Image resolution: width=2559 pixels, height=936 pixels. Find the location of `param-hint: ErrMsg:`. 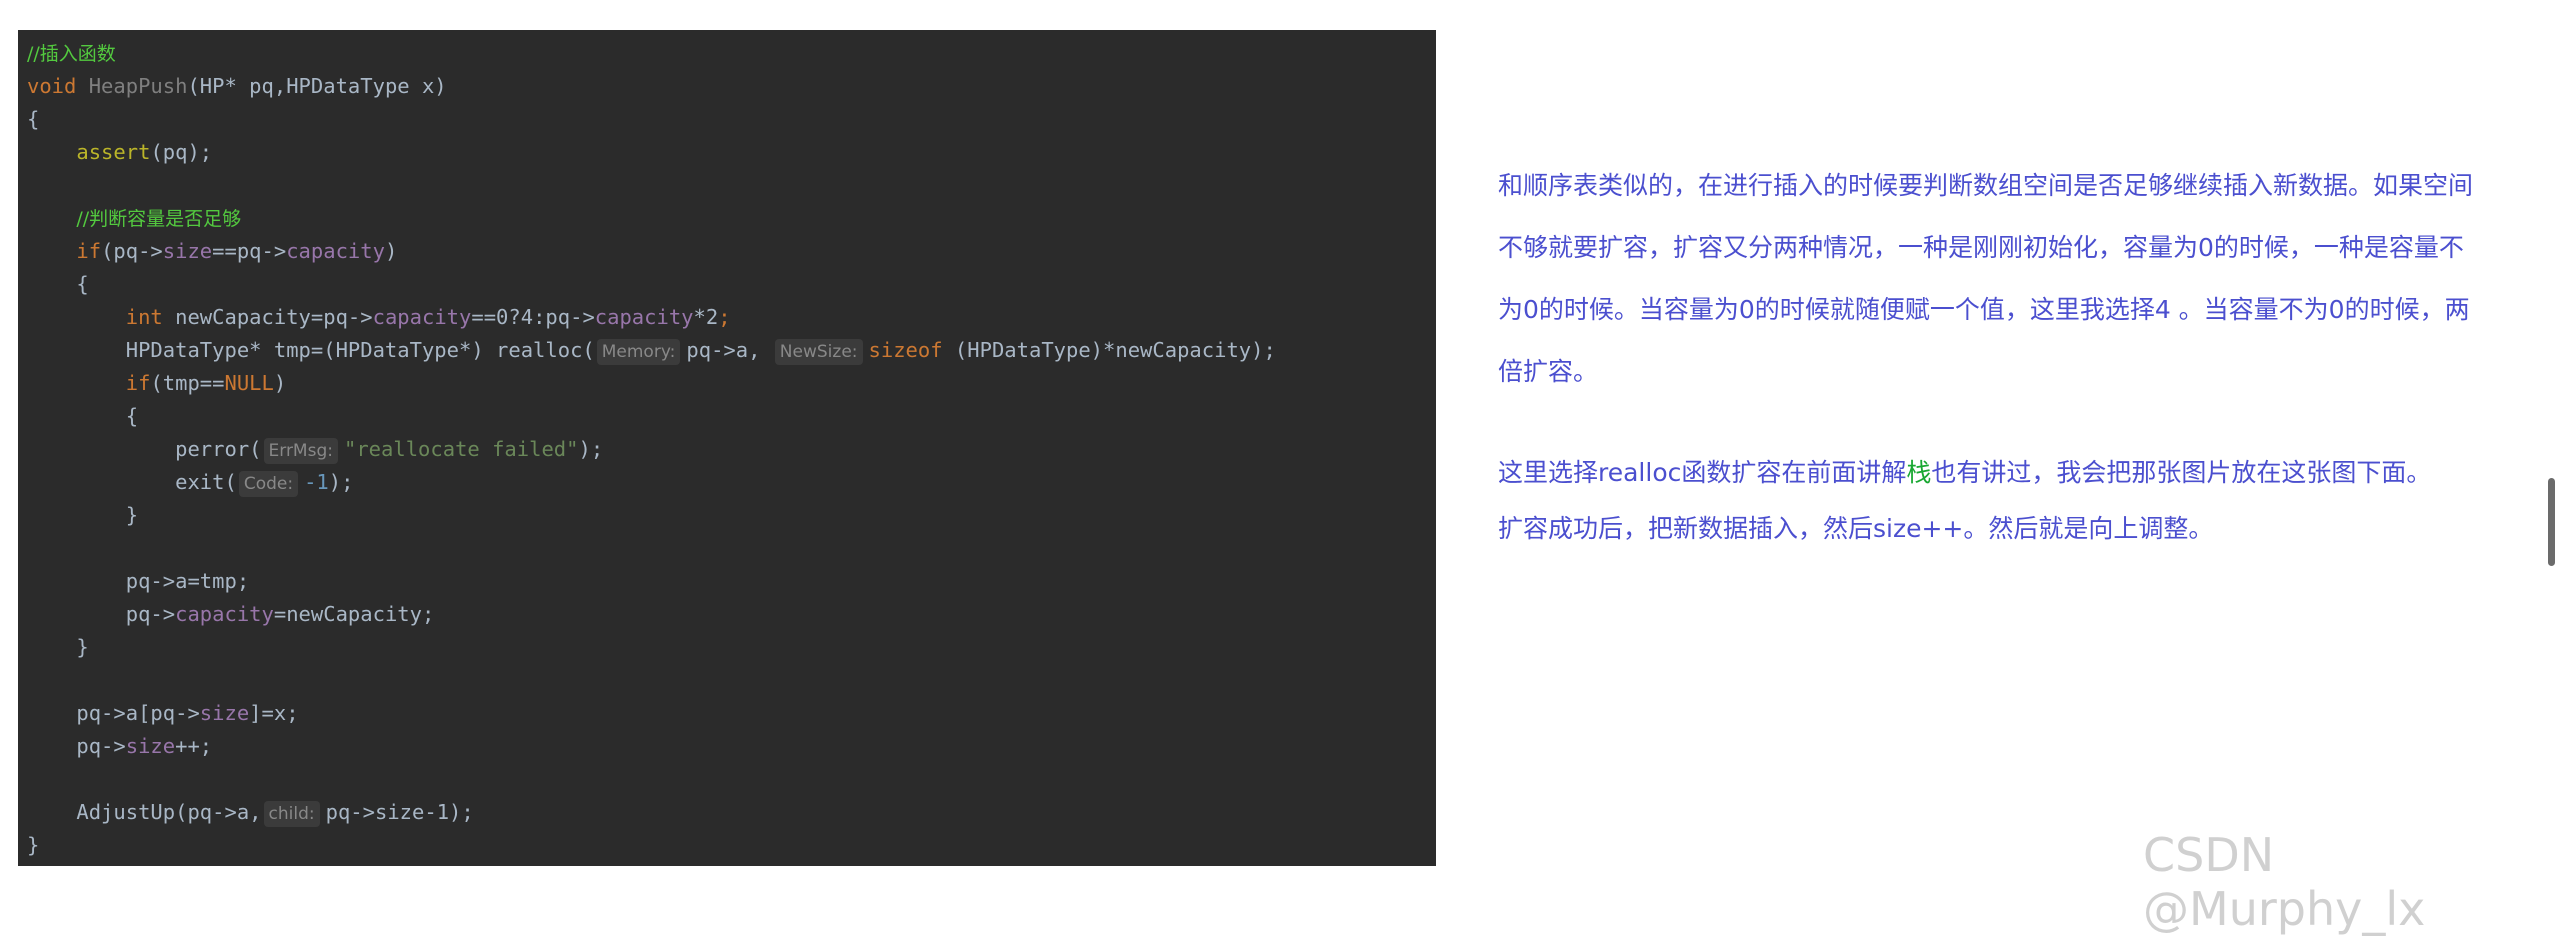

param-hint: ErrMsg: is located at coordinates (300, 451).